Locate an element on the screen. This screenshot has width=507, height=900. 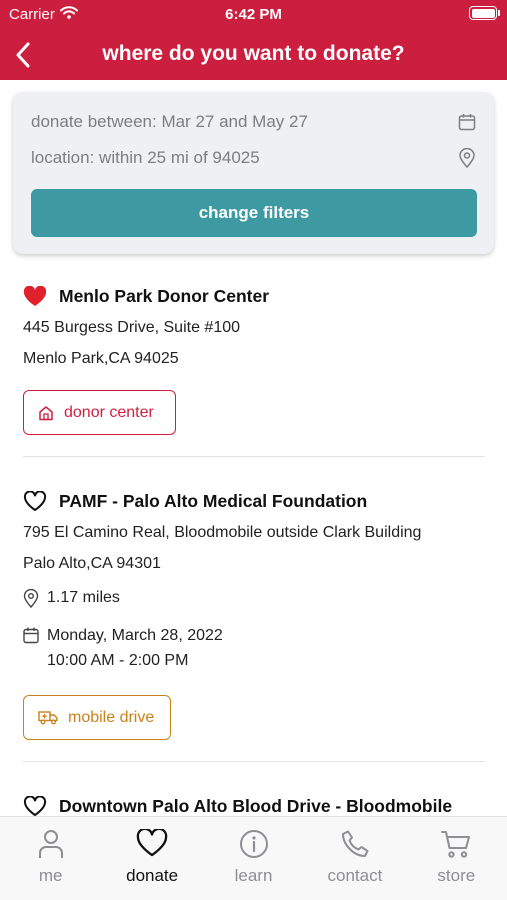
clock: 6:42 PM is located at coordinates (253, 14).